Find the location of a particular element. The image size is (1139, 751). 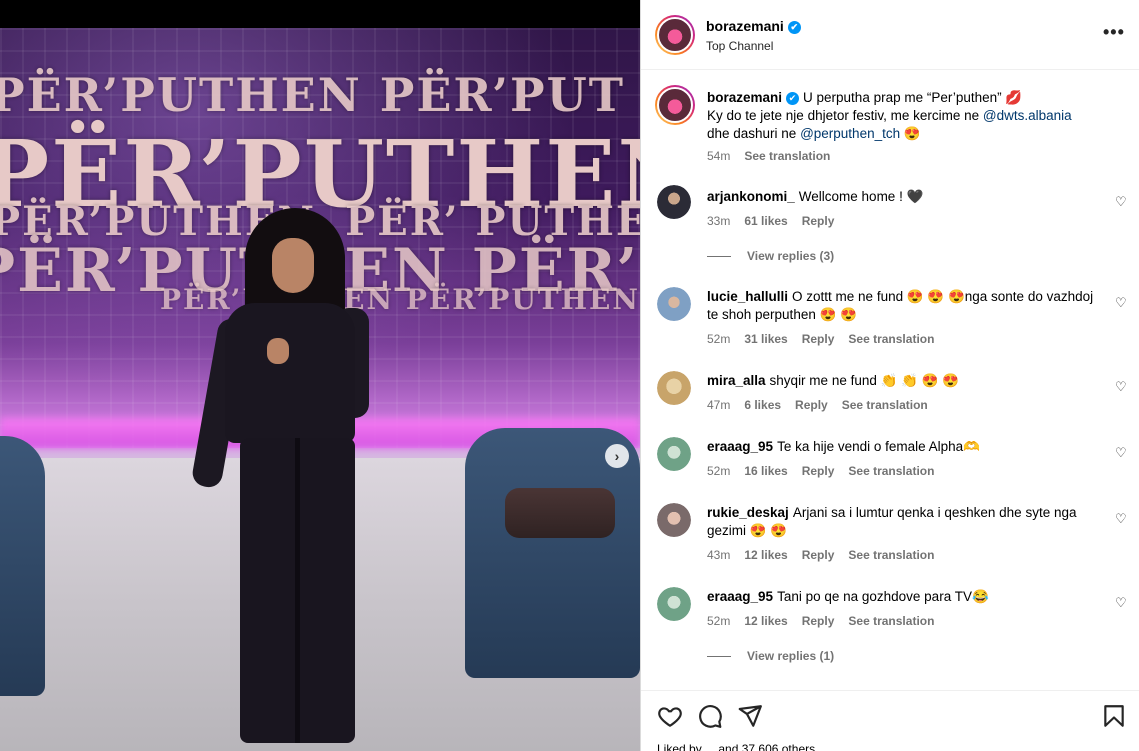

timestamp: 54m is located at coordinates (718, 156).